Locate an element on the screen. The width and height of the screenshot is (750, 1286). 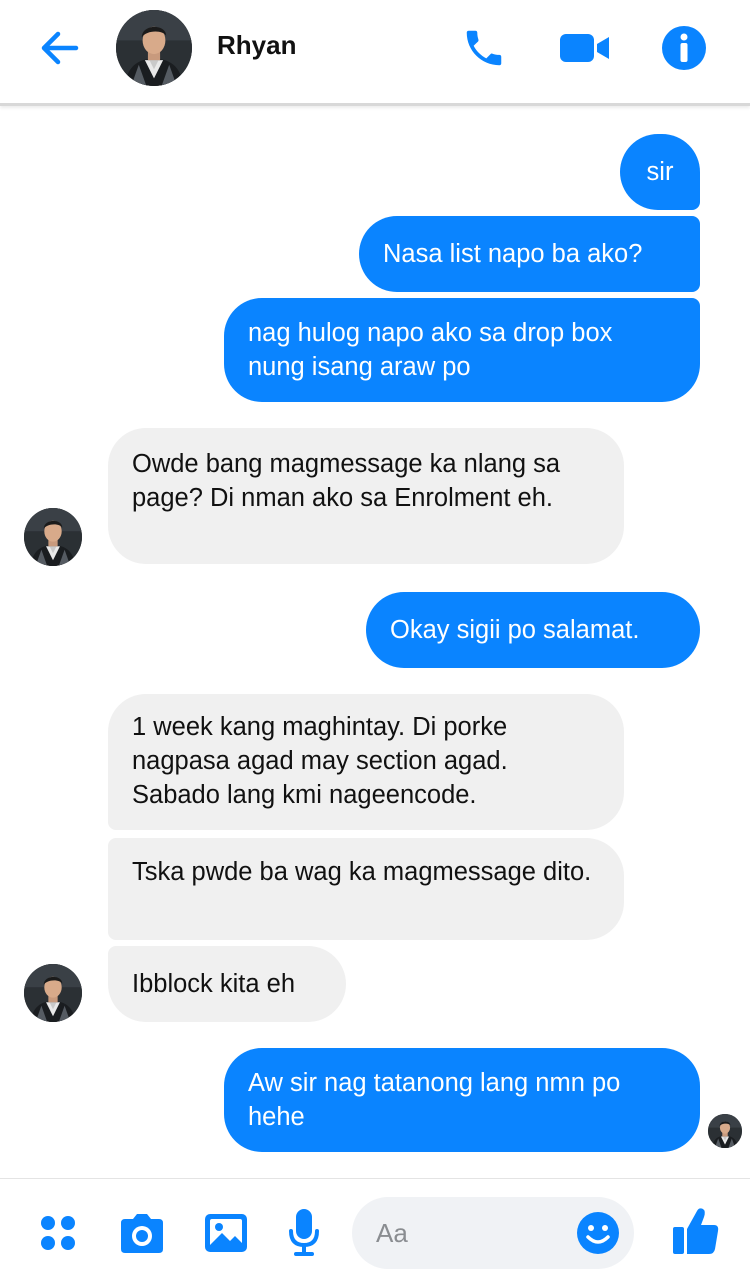
gallery-button is located at coordinates (226, 1233).